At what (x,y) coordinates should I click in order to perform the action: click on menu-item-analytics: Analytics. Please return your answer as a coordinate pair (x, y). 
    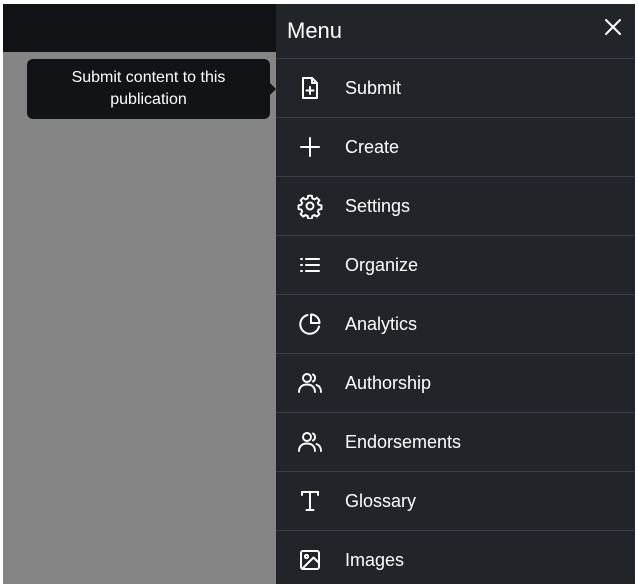
    Looking at the image, I should click on (455, 324).